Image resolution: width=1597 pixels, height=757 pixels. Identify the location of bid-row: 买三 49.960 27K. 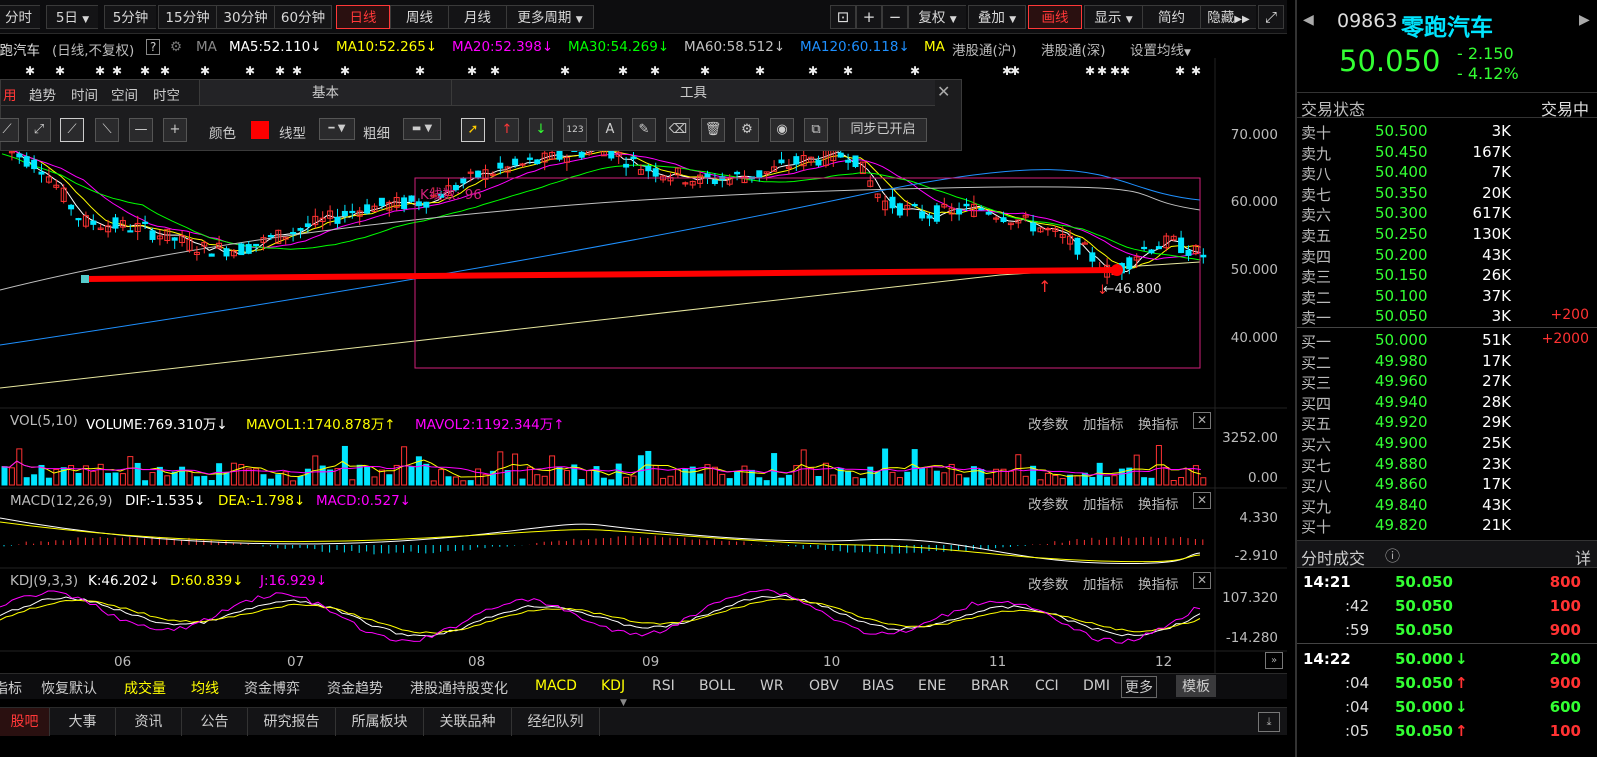
(1447, 381).